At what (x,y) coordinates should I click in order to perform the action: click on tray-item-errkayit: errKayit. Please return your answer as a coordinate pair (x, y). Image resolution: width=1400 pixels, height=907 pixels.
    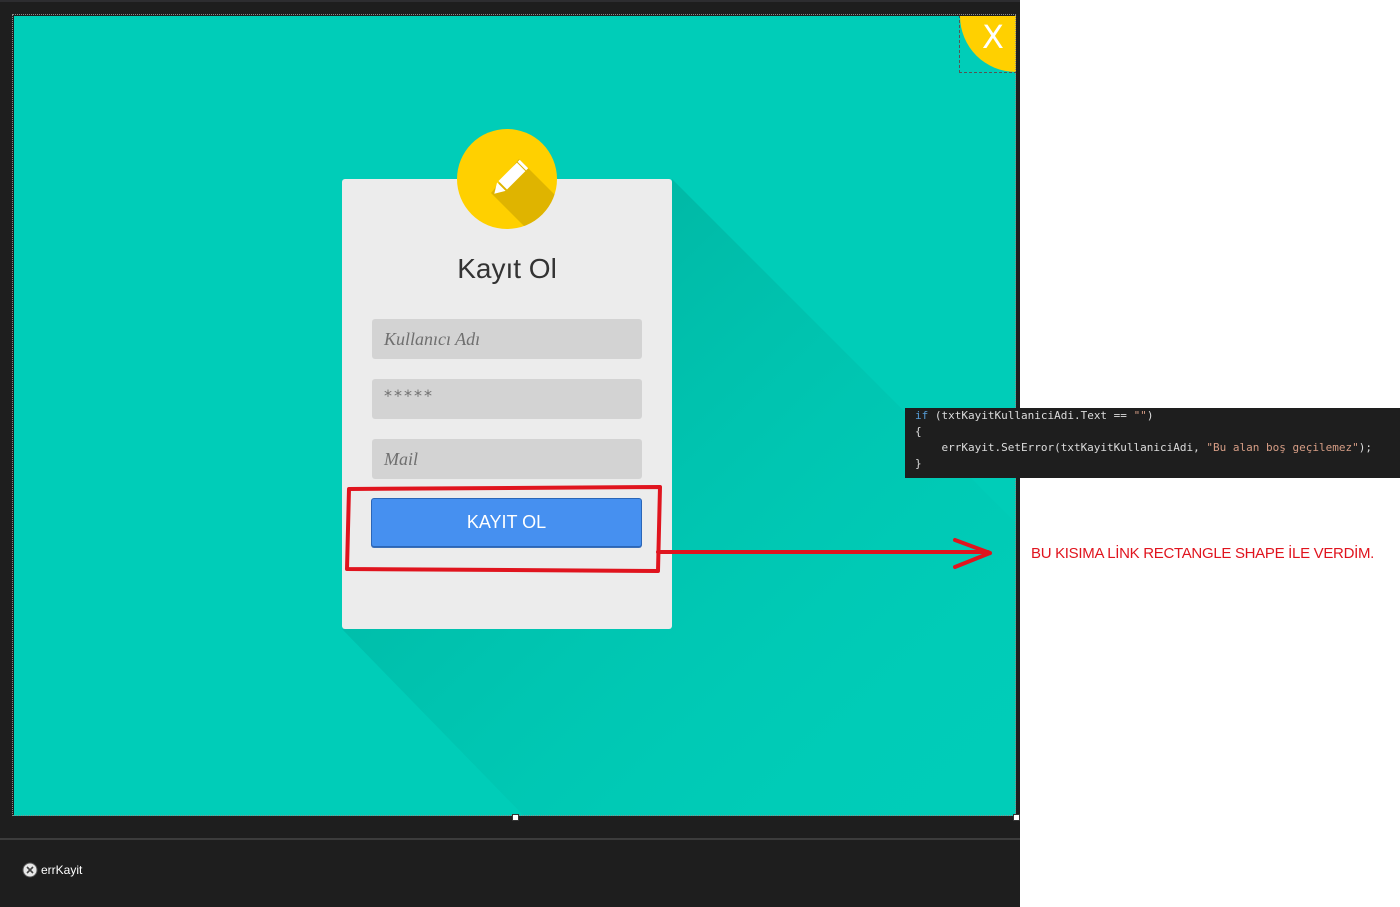
    Looking at the image, I should click on (52, 870).